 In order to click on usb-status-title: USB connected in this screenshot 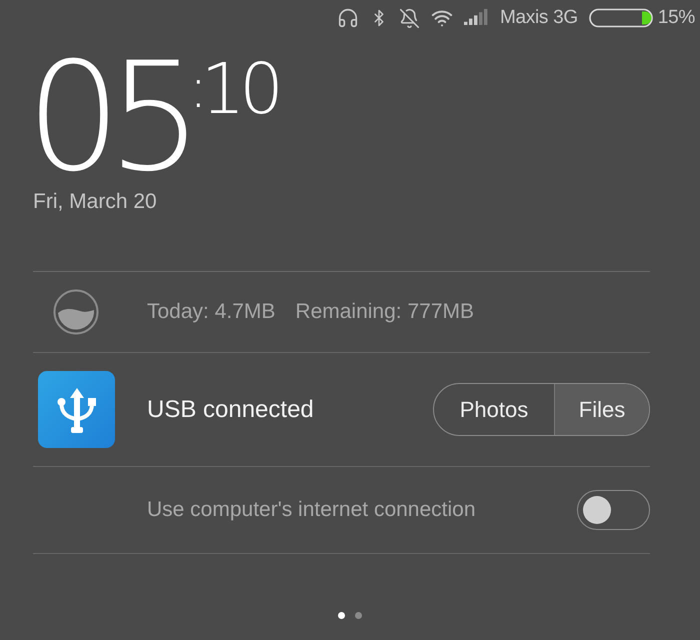, I will do `click(230, 410)`.